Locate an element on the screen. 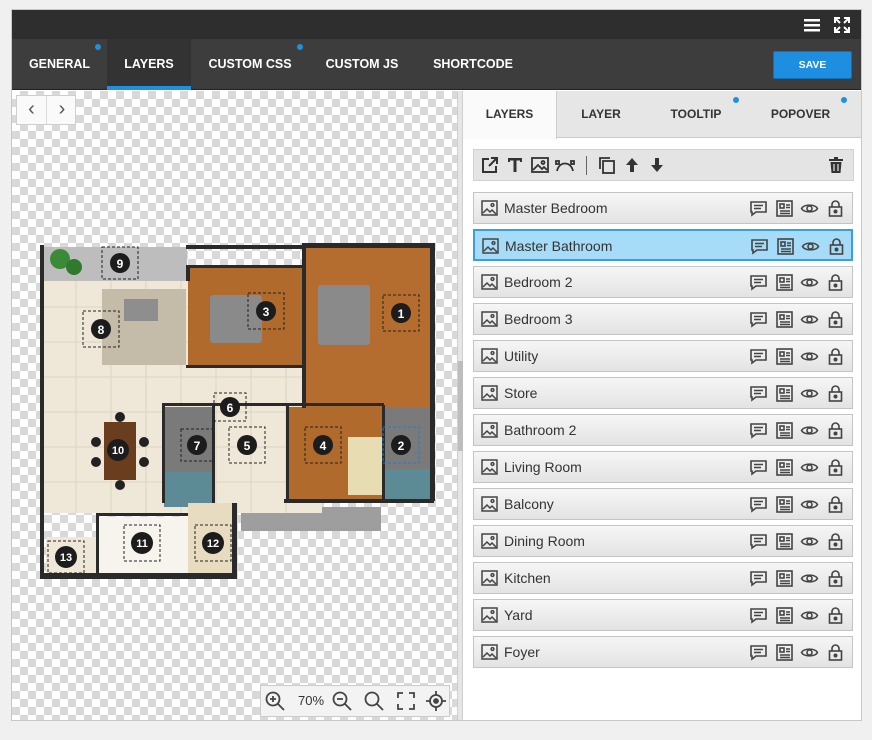 Image resolution: width=872 pixels, height=740 pixels. layer-name: Master Bathroom is located at coordinates (559, 246).